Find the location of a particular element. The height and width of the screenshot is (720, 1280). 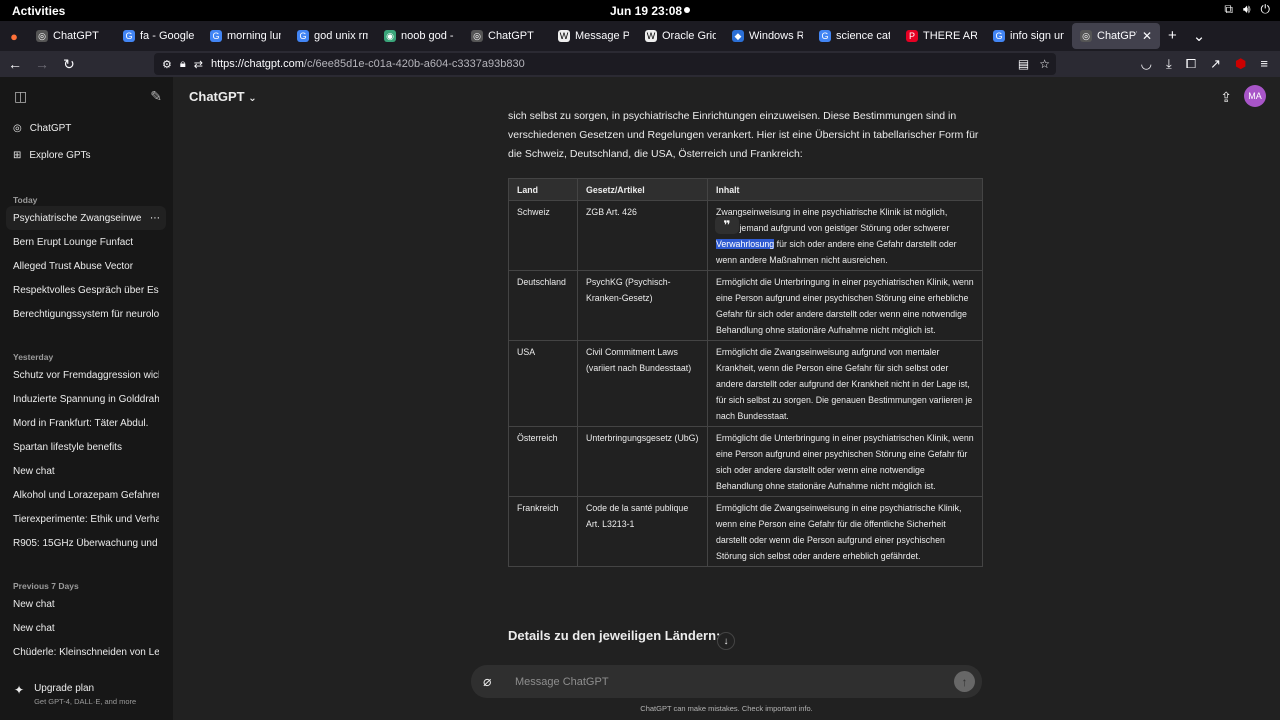

chat-title: Schutz vor Fremdaggression wicht is located at coordinates (86, 375).